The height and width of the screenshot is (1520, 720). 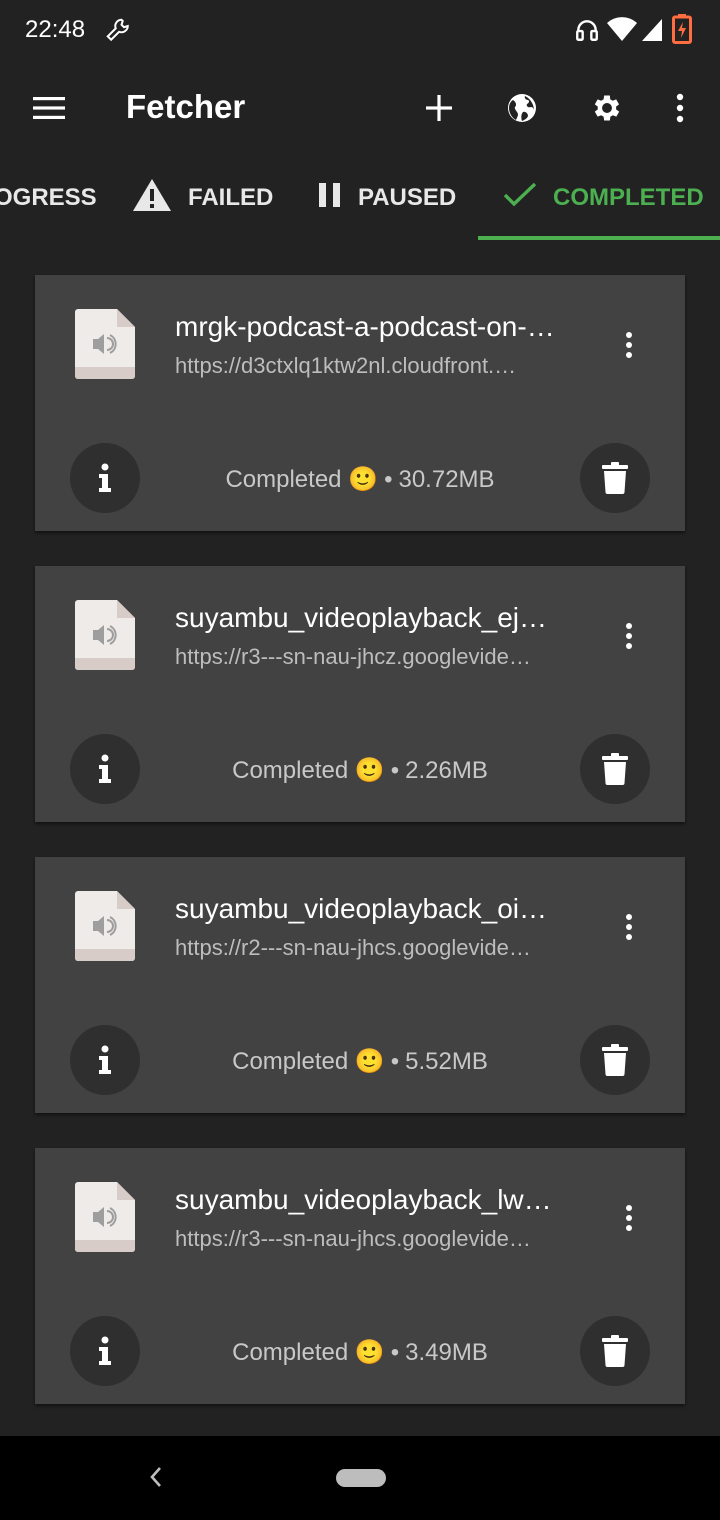 I want to click on tab-label: FAILED, so click(x=231, y=197).